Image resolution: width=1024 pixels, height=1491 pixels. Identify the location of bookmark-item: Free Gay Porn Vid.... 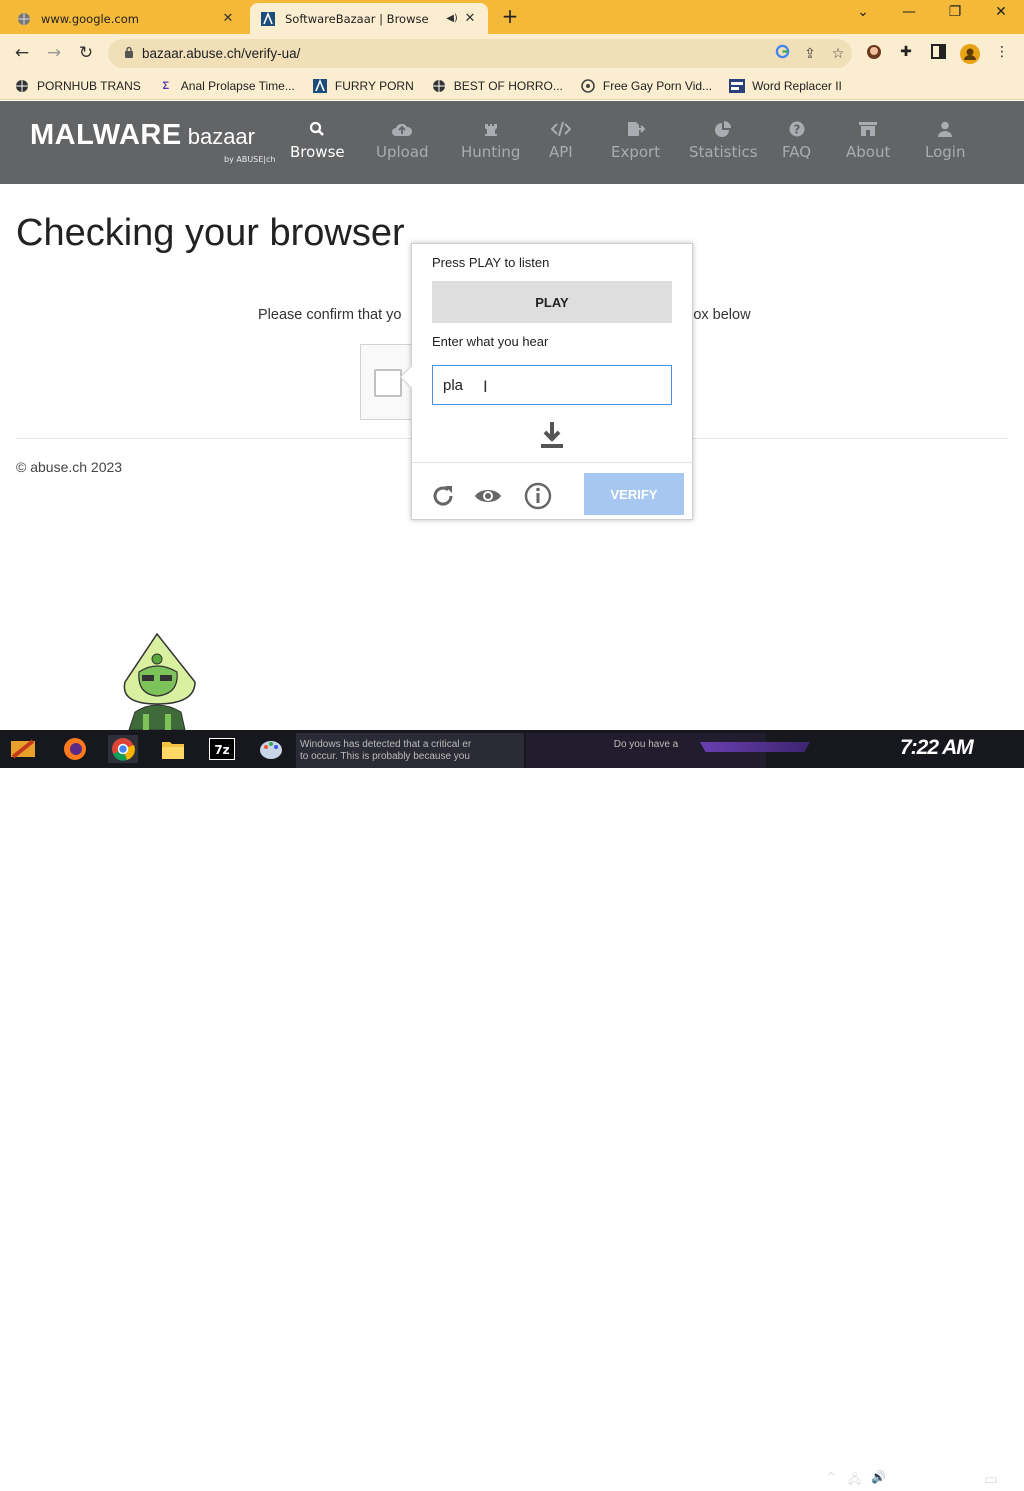
(646, 86).